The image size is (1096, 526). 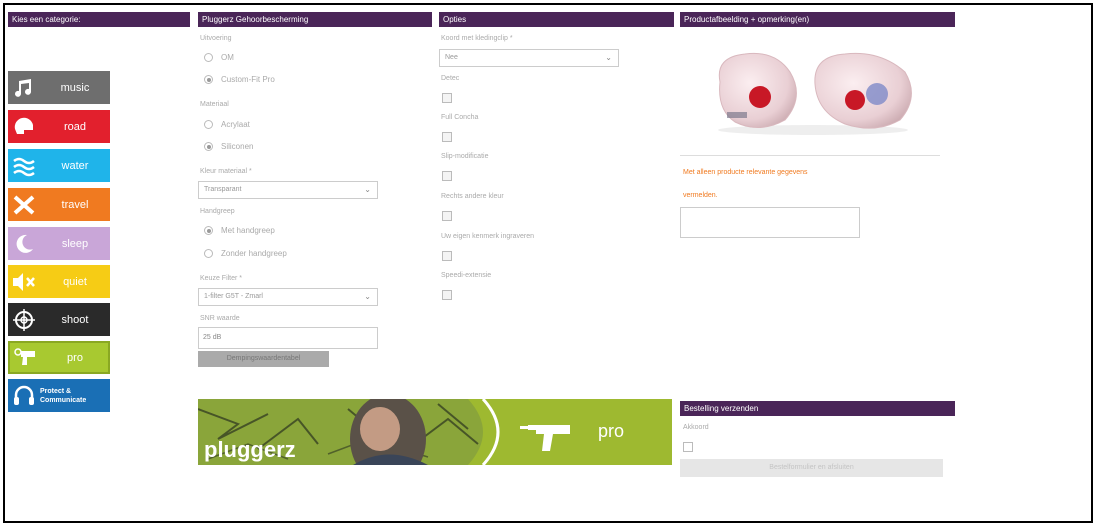 I want to click on option-label: Rechts andere kleur, so click(x=472, y=196).